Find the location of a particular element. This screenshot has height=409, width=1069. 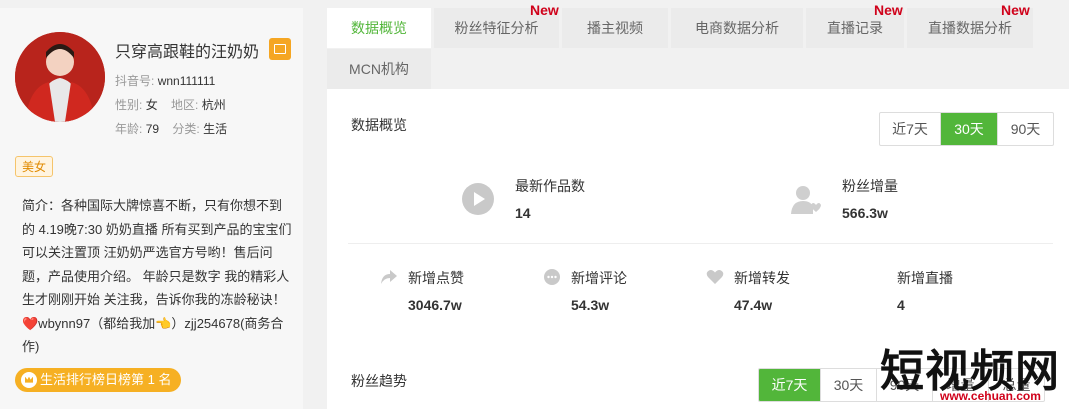

range-toggle: 近7天 30天 90天 is located at coordinates (966, 129).